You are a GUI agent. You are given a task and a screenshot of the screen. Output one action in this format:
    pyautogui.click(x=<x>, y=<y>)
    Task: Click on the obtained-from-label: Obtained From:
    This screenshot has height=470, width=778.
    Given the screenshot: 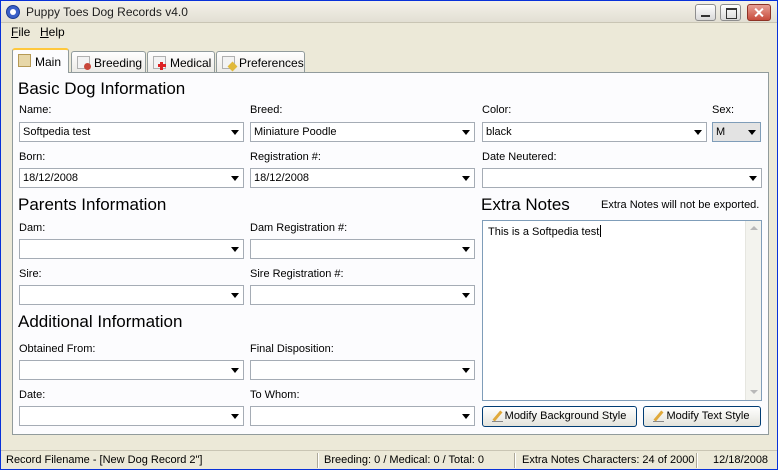 What is the action you would take?
    pyautogui.click(x=57, y=349)
    